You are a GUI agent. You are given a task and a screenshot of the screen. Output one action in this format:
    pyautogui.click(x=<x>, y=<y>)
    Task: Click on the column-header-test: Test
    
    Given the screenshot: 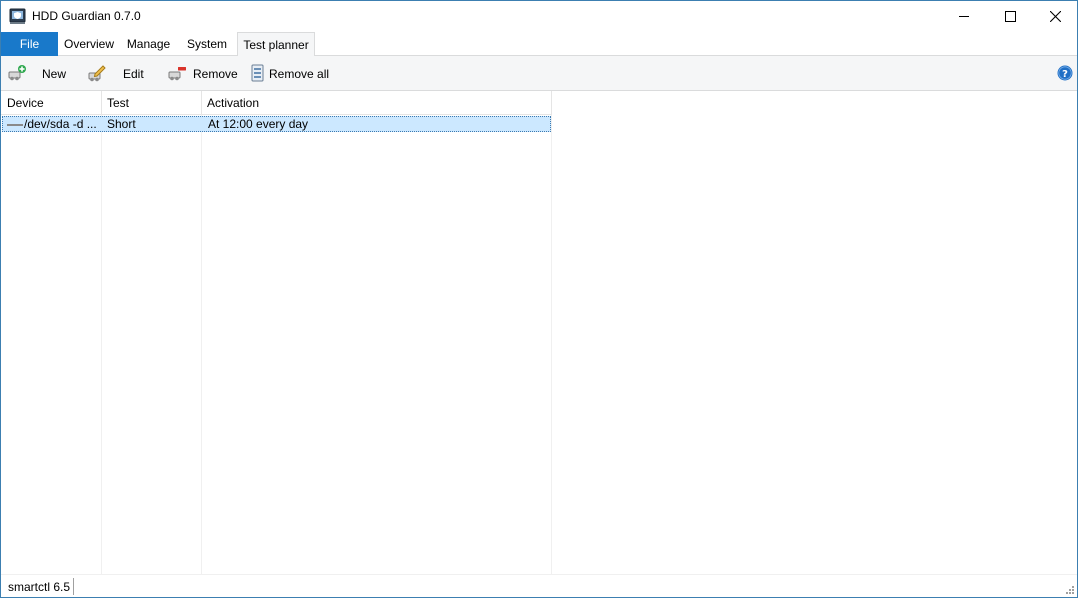 What is the action you would take?
    pyautogui.click(x=151, y=103)
    